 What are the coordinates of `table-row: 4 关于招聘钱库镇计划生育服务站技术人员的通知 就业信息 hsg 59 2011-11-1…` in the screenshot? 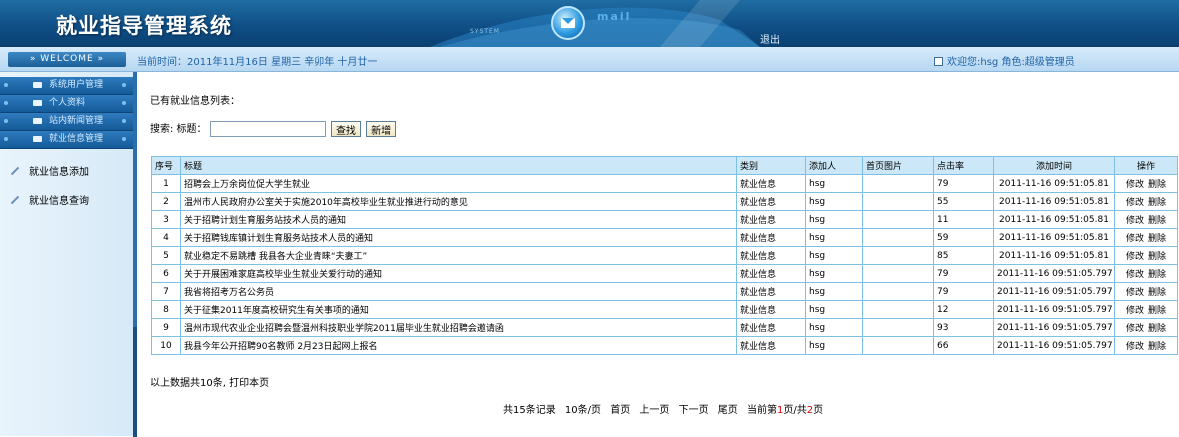 It's located at (664, 237).